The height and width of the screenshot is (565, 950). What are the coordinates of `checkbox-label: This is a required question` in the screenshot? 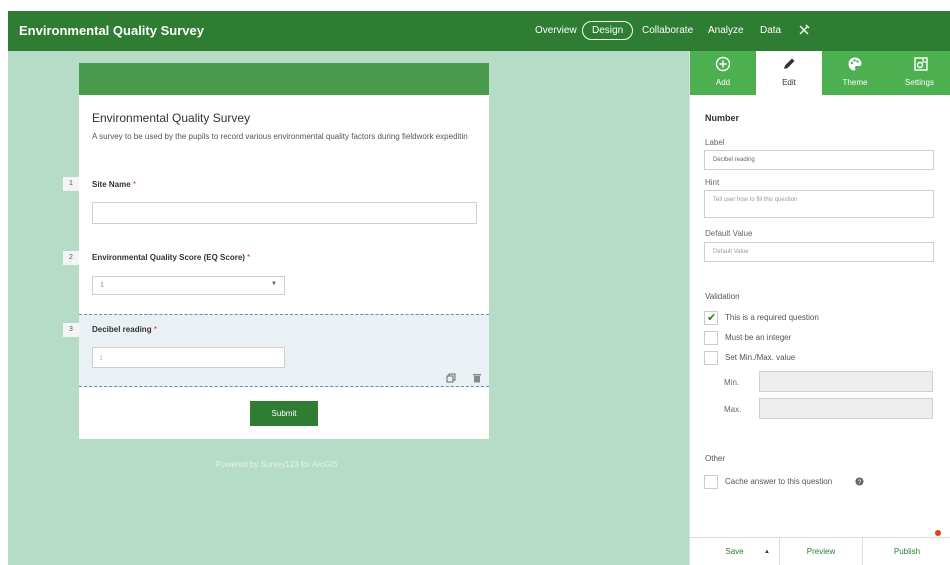 It's located at (772, 317).